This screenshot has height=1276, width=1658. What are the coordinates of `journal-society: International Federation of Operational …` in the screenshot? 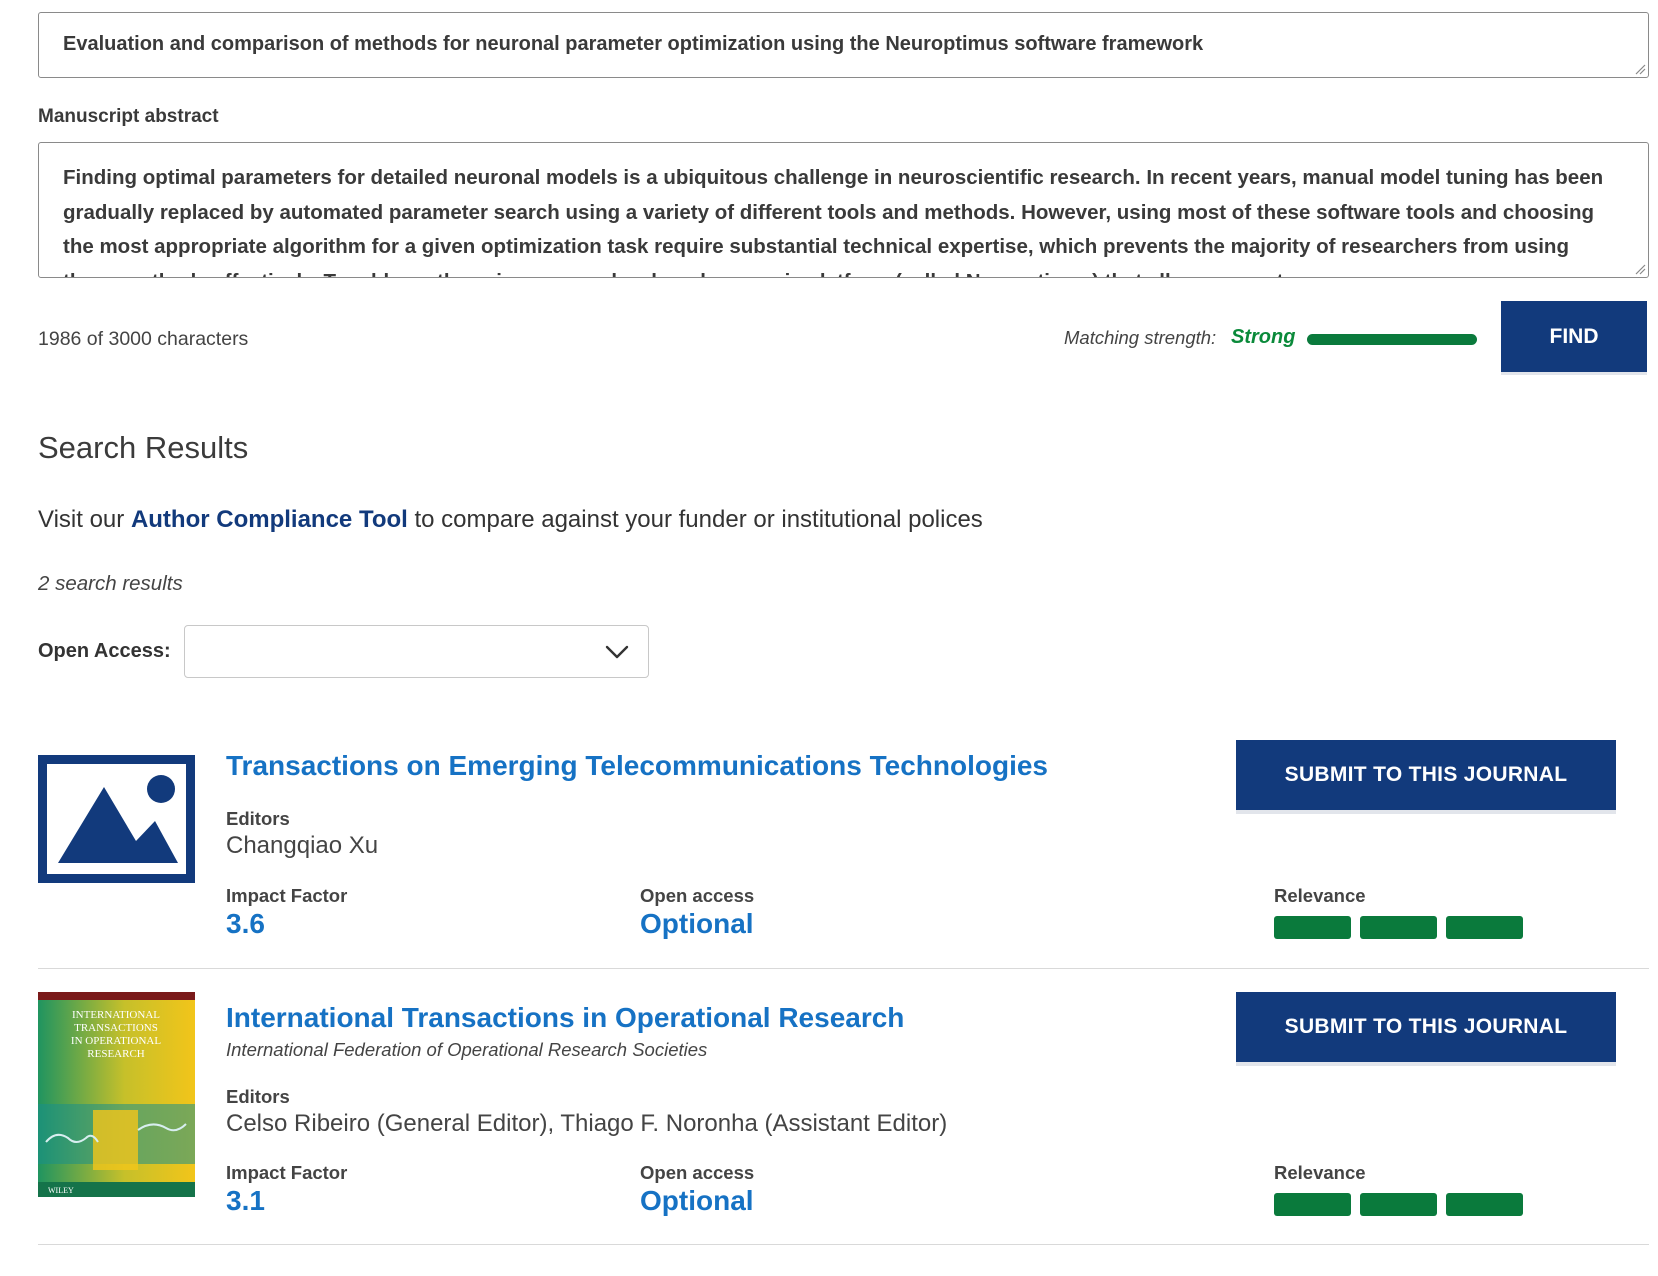 It's located at (467, 1049).